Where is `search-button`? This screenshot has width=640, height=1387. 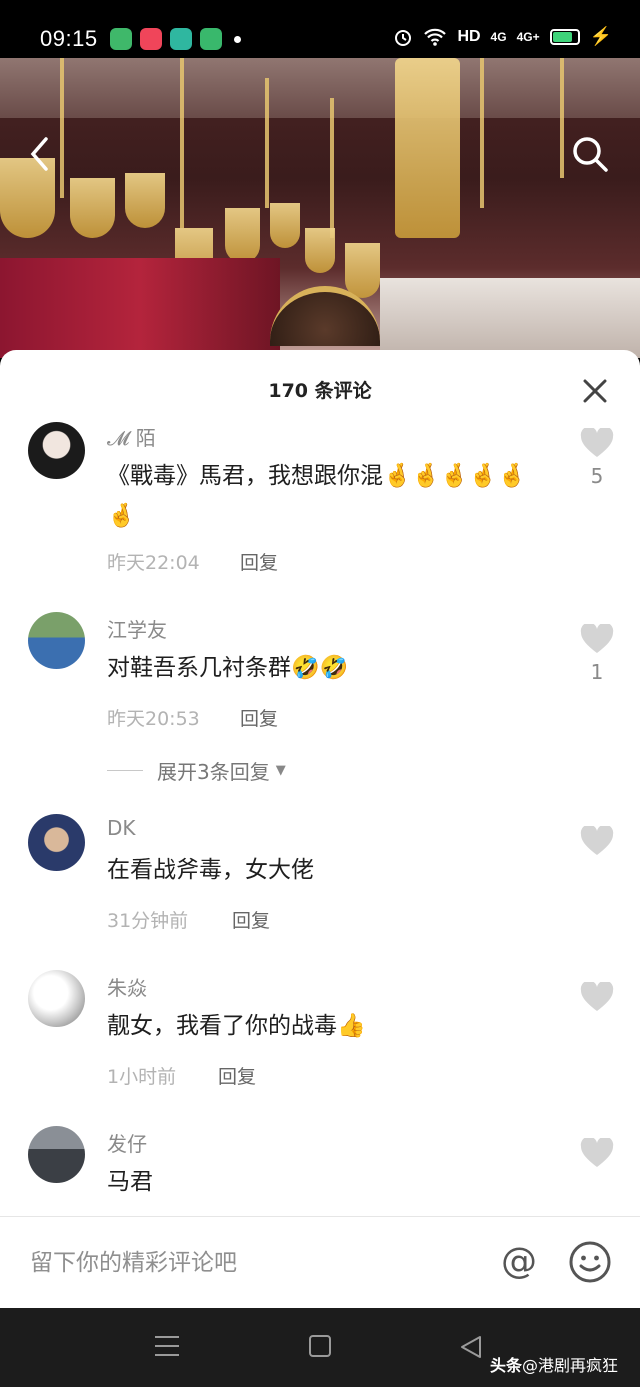
search-button is located at coordinates (590, 154).